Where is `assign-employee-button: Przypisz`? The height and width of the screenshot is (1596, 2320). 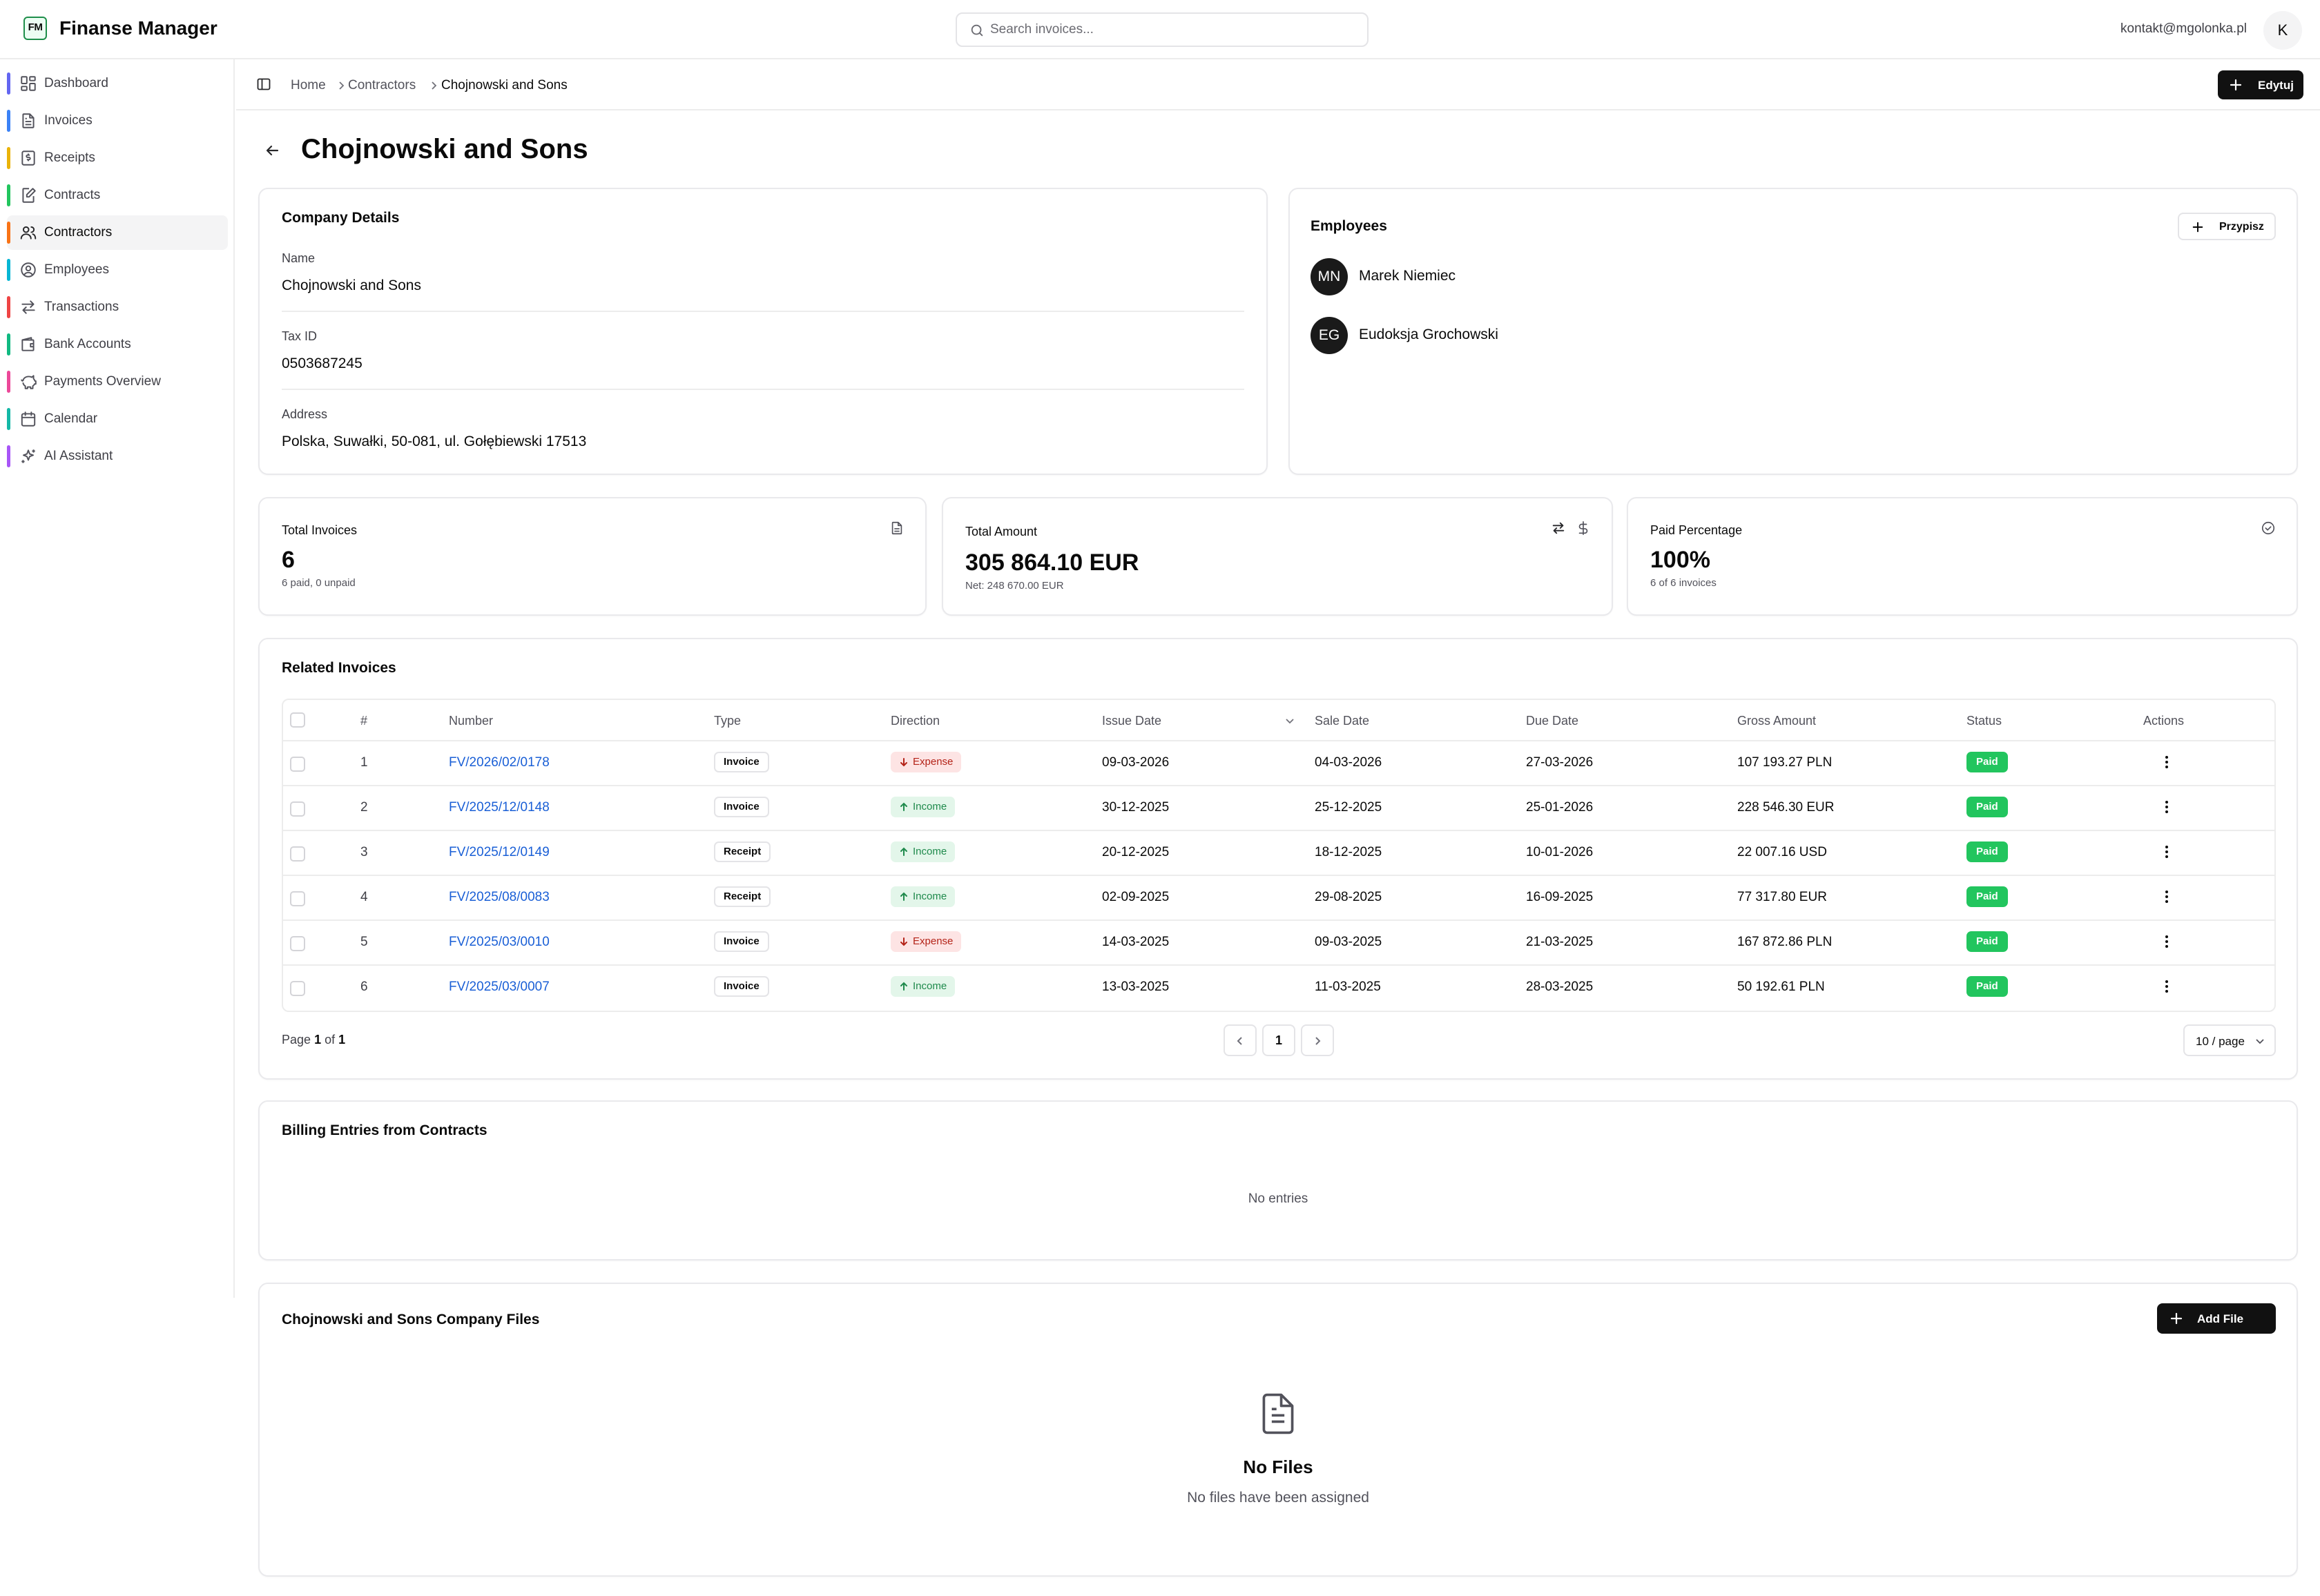 assign-employee-button: Przypisz is located at coordinates (2227, 227).